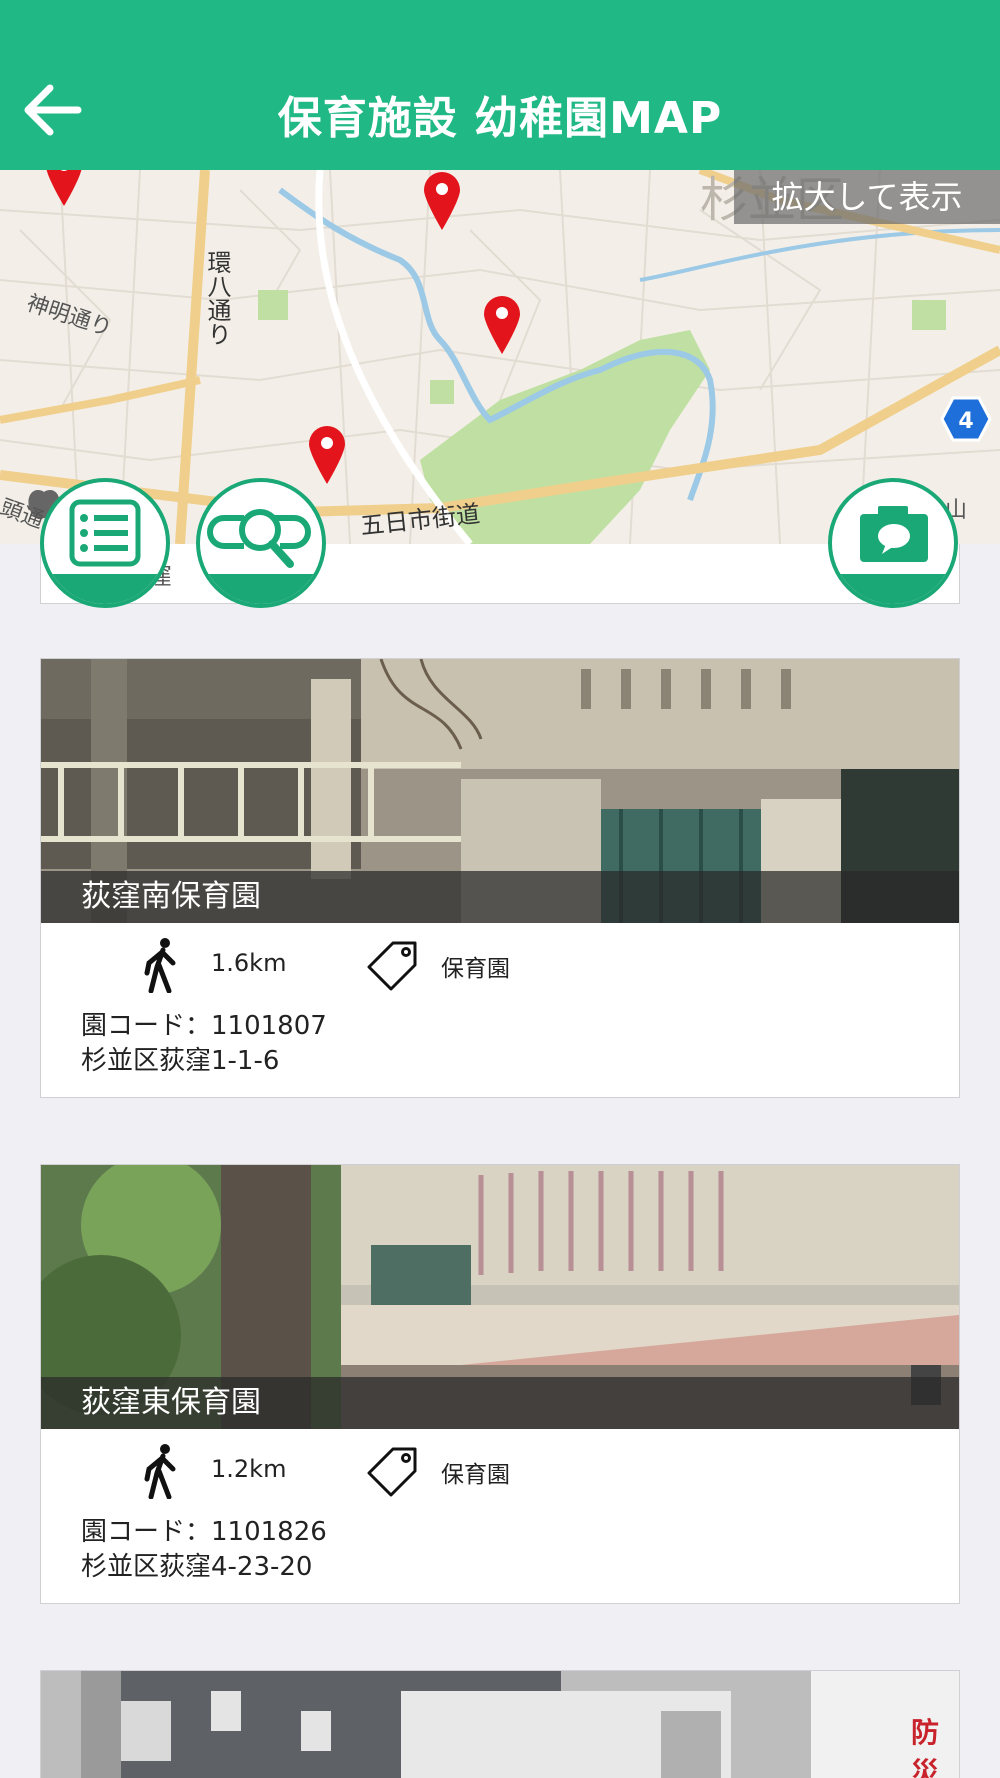 This screenshot has width=1000, height=1778. I want to click on search-result-strip, so click(500, 574).